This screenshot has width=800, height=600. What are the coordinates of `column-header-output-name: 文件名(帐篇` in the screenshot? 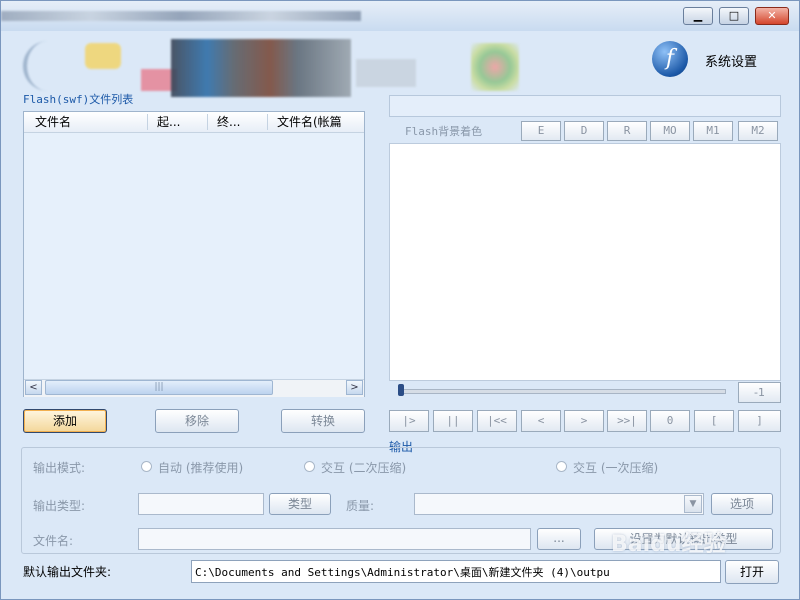 It's located at (320, 122).